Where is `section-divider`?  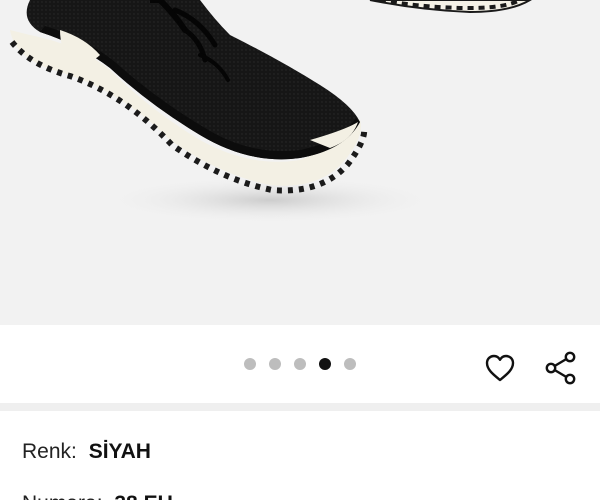
section-divider is located at coordinates (300, 407).